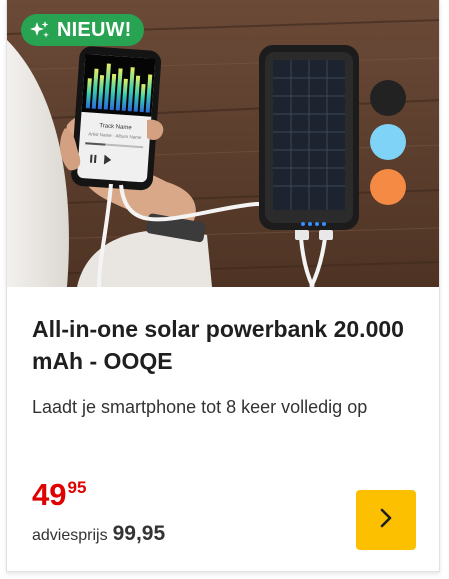  I want to click on sparkle-icon, so click(40, 30).